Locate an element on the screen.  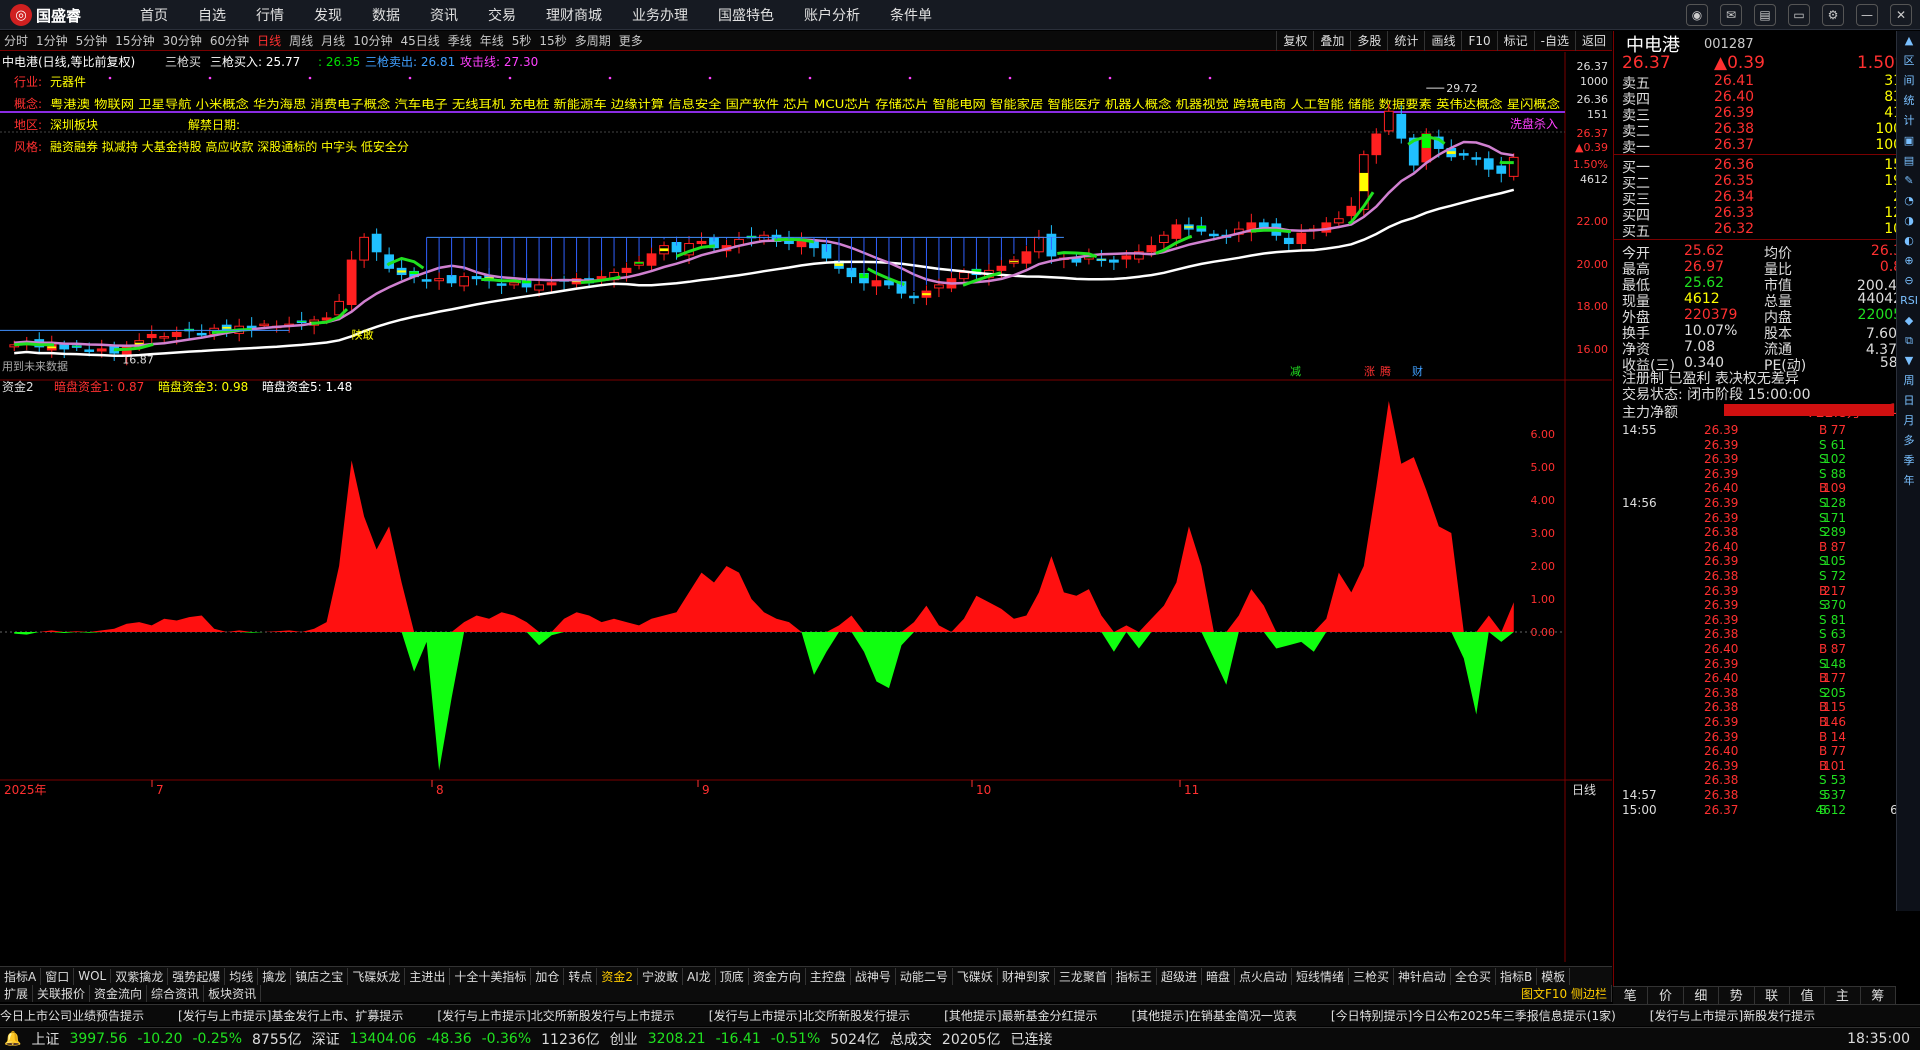
sidebar-icon: ⊕ is located at coordinates (1908, 261).